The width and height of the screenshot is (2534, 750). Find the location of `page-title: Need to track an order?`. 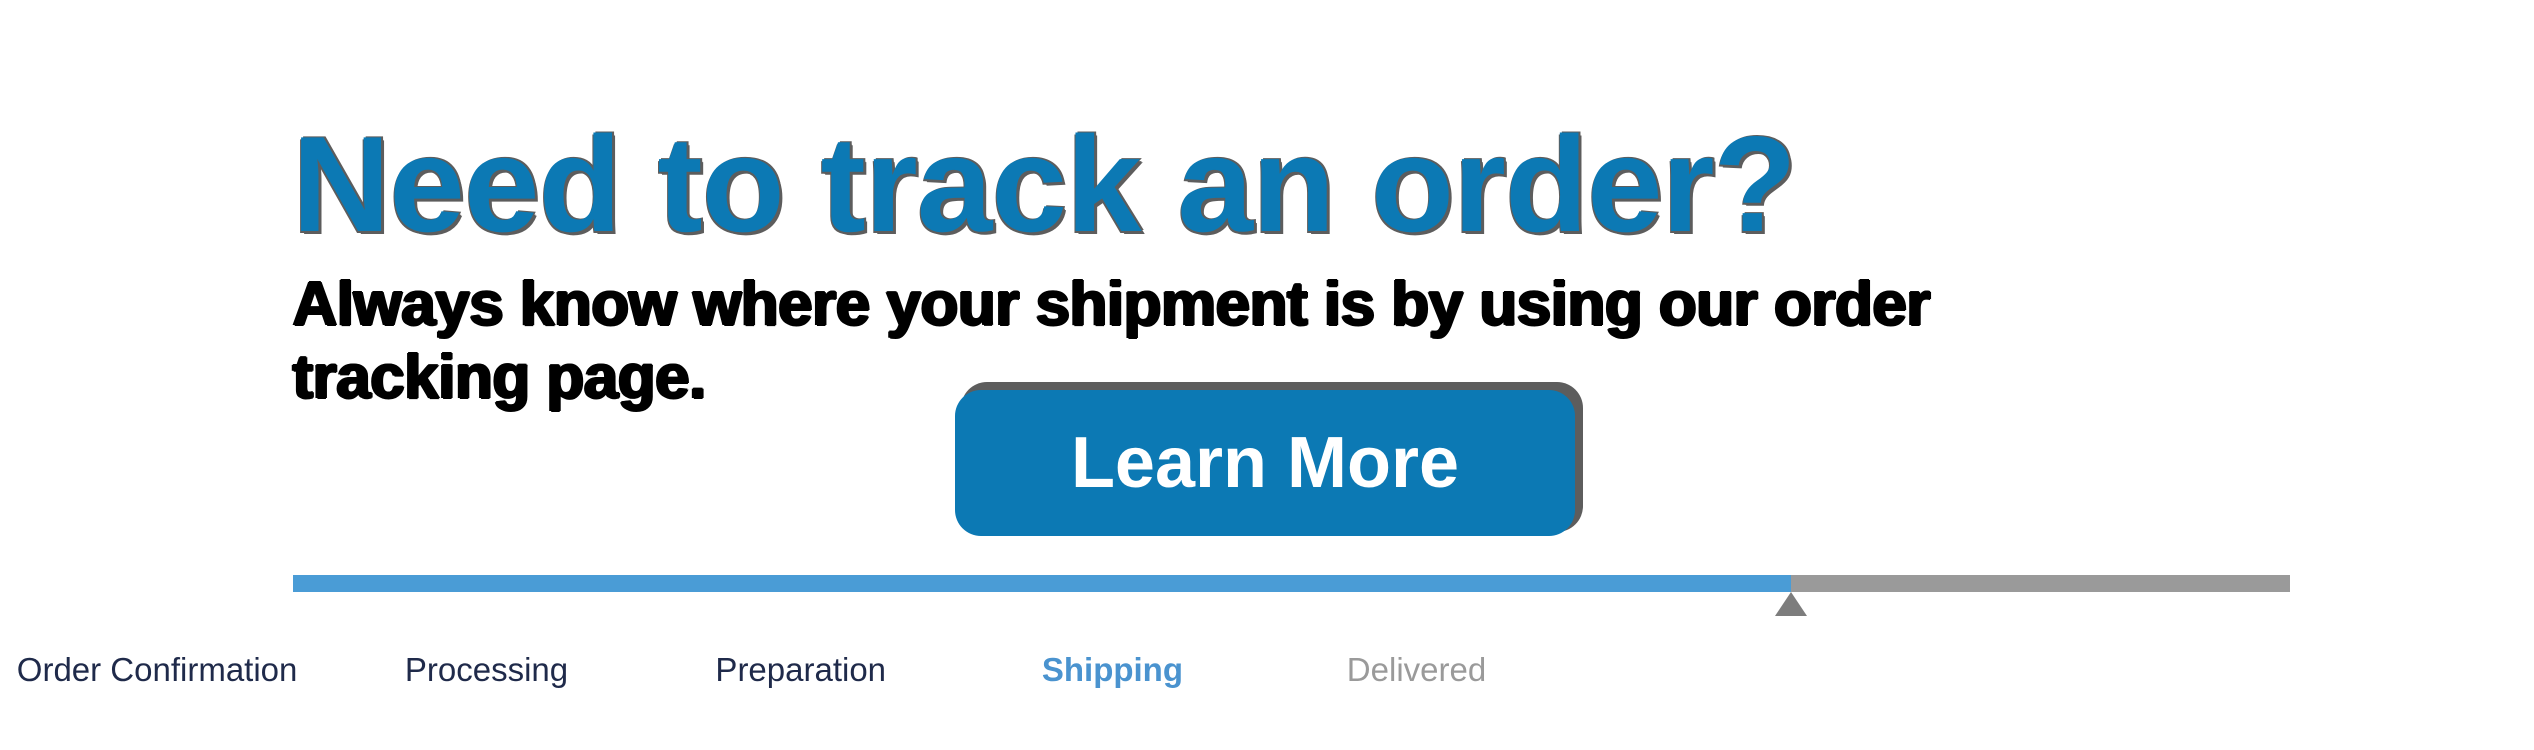

page-title: Need to track an order? is located at coordinates (1044, 184).